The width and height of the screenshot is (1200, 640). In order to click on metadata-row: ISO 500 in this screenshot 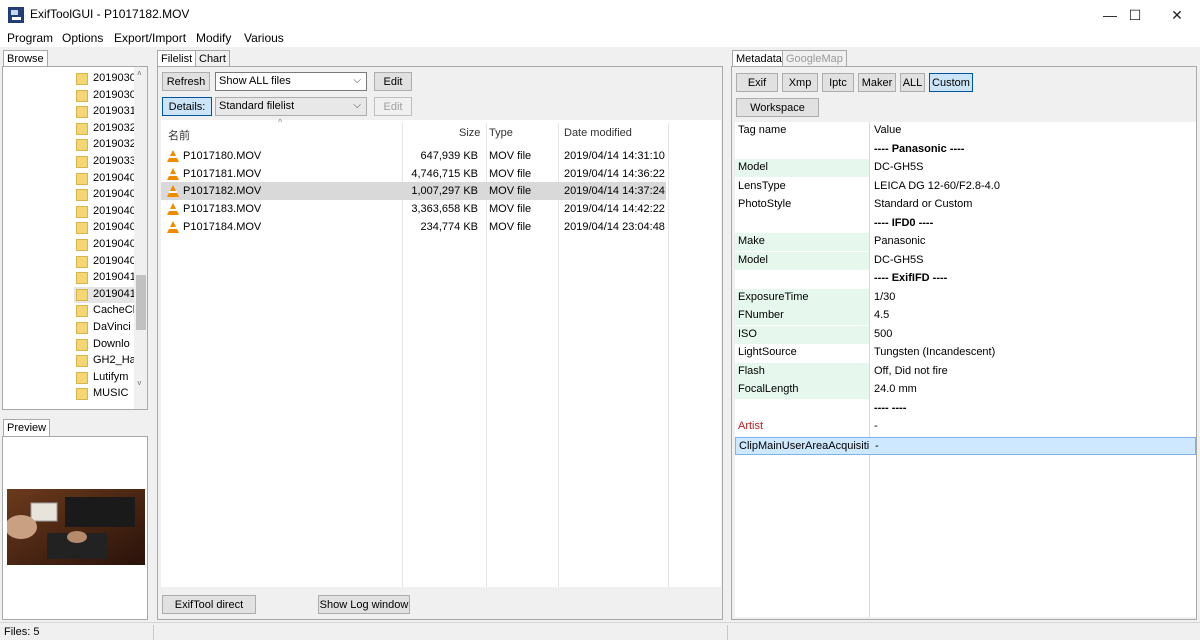, I will do `click(965, 334)`.